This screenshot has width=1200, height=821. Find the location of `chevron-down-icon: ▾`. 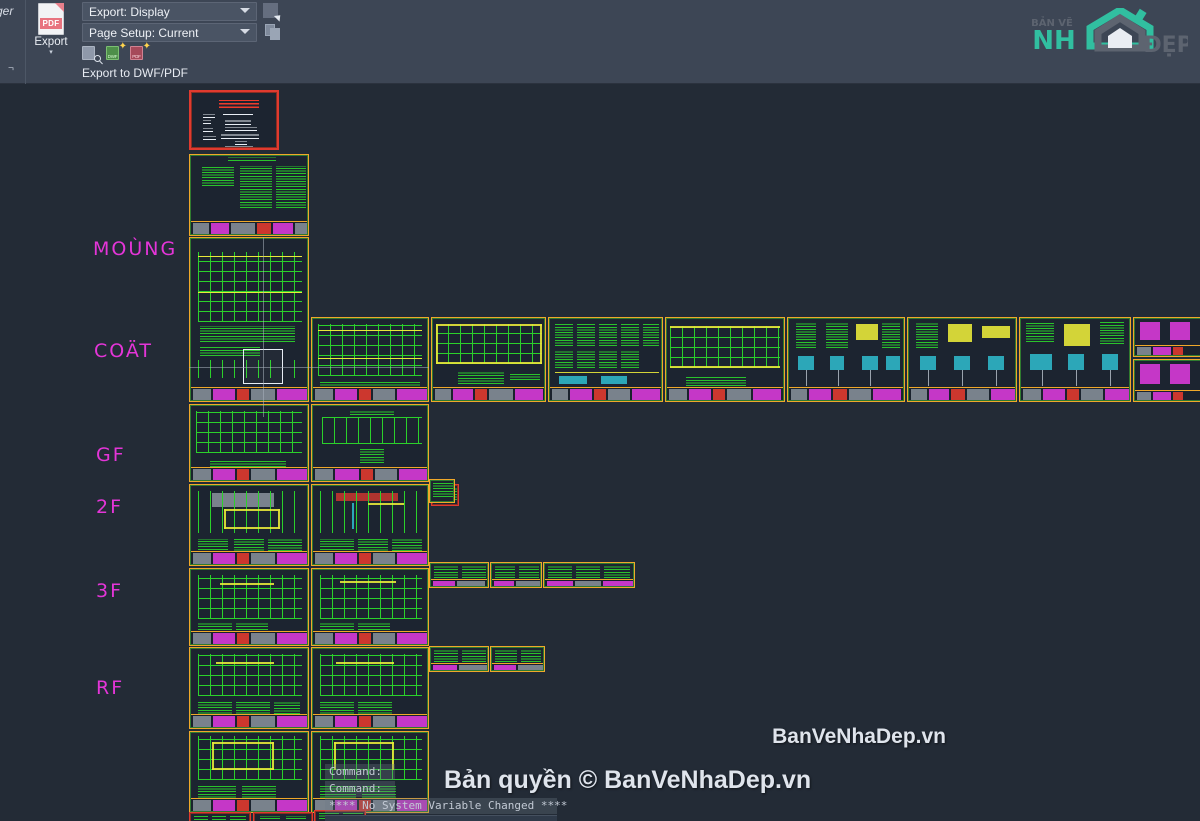

chevron-down-icon: ▾ is located at coordinates (51, 52).